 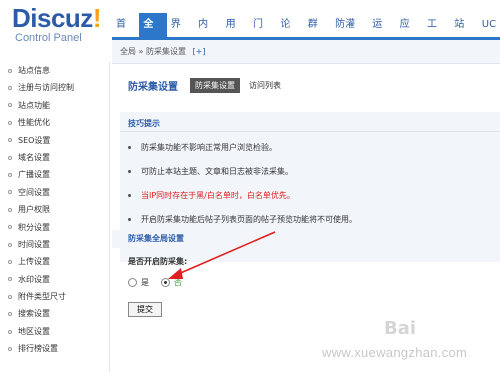 I want to click on annotation-arrow-icon, so click(x=222, y=255).